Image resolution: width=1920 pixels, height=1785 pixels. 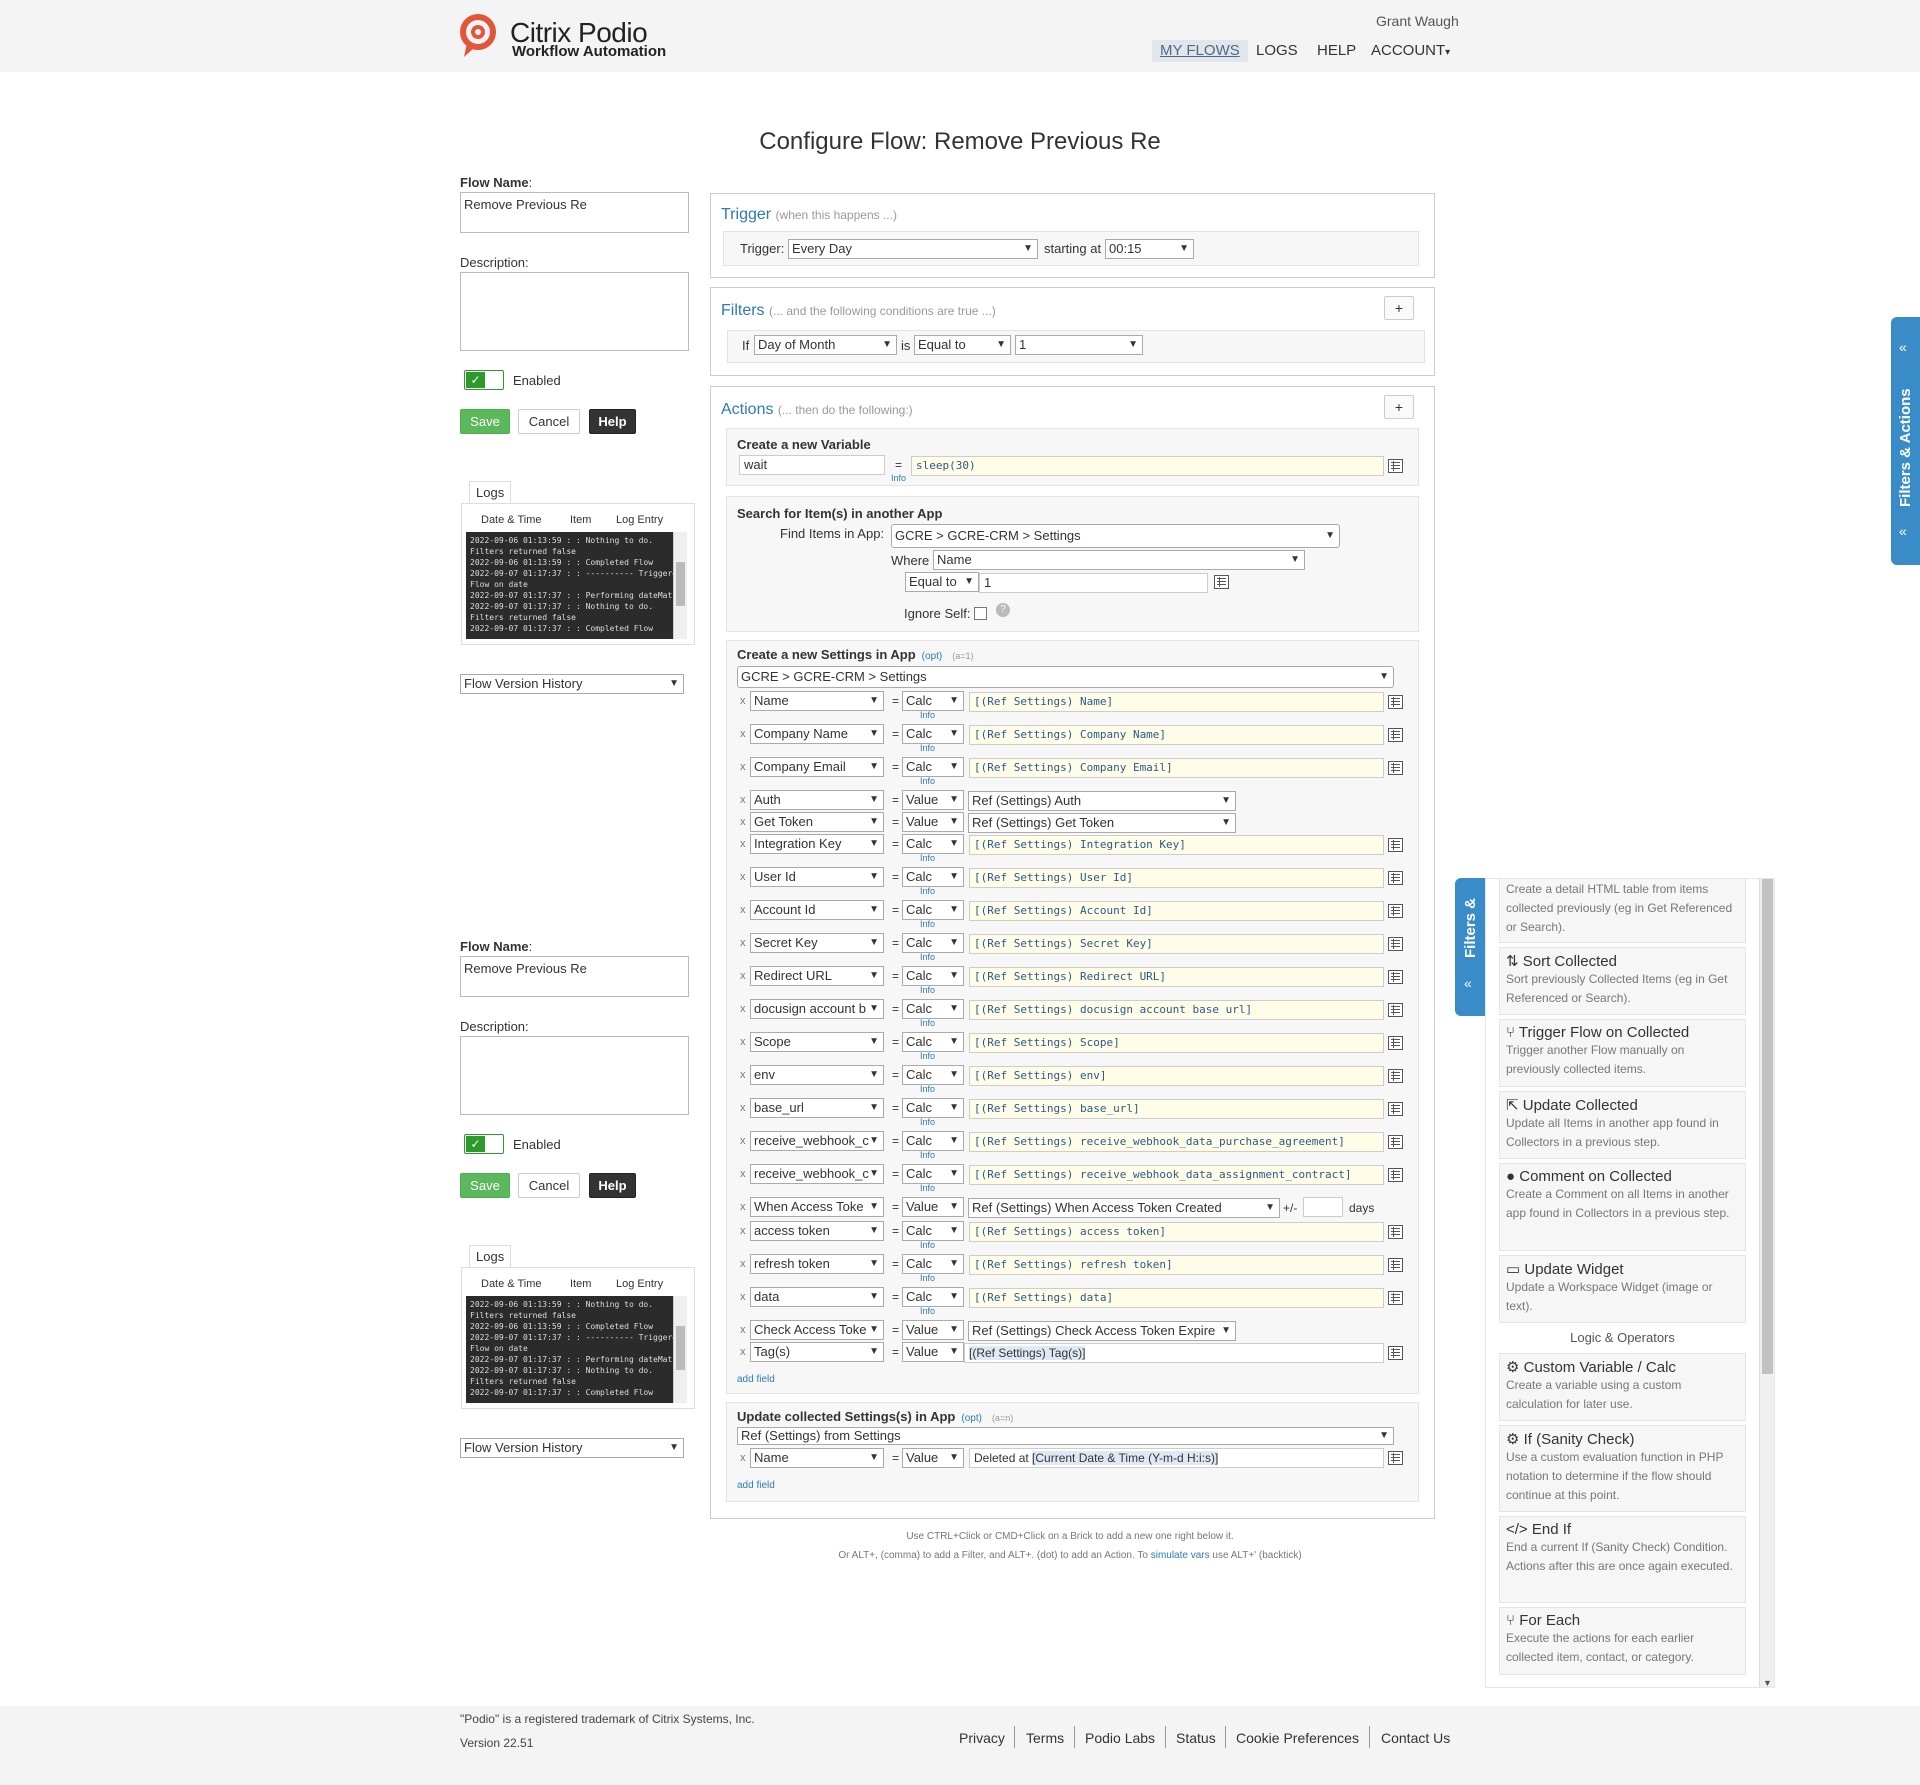 I want to click on search-app-select: GCRE > GCRE-CRM > Settings ▼, so click(x=1115, y=536).